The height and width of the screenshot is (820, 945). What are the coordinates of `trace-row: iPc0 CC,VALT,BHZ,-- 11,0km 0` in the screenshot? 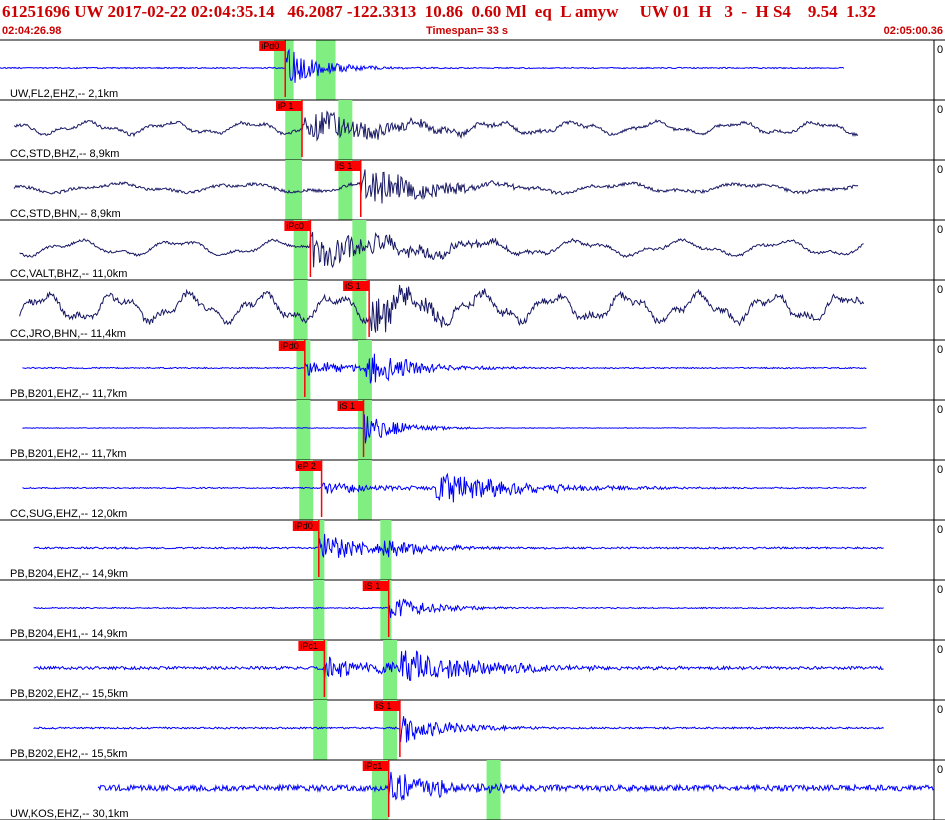 It's located at (472, 250).